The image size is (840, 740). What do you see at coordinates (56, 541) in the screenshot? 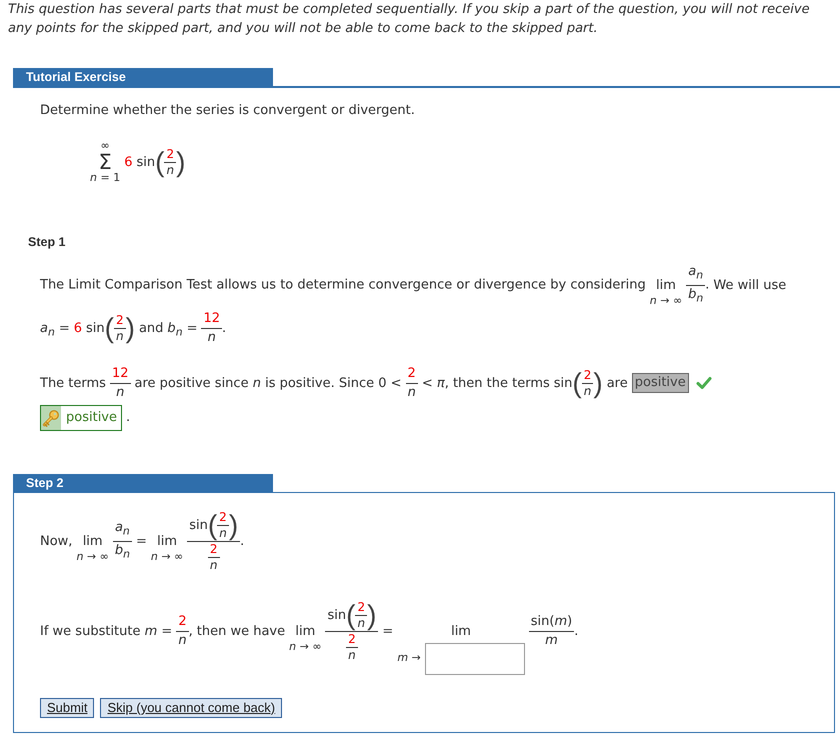
I see `question-text: Now,` at bounding box center [56, 541].